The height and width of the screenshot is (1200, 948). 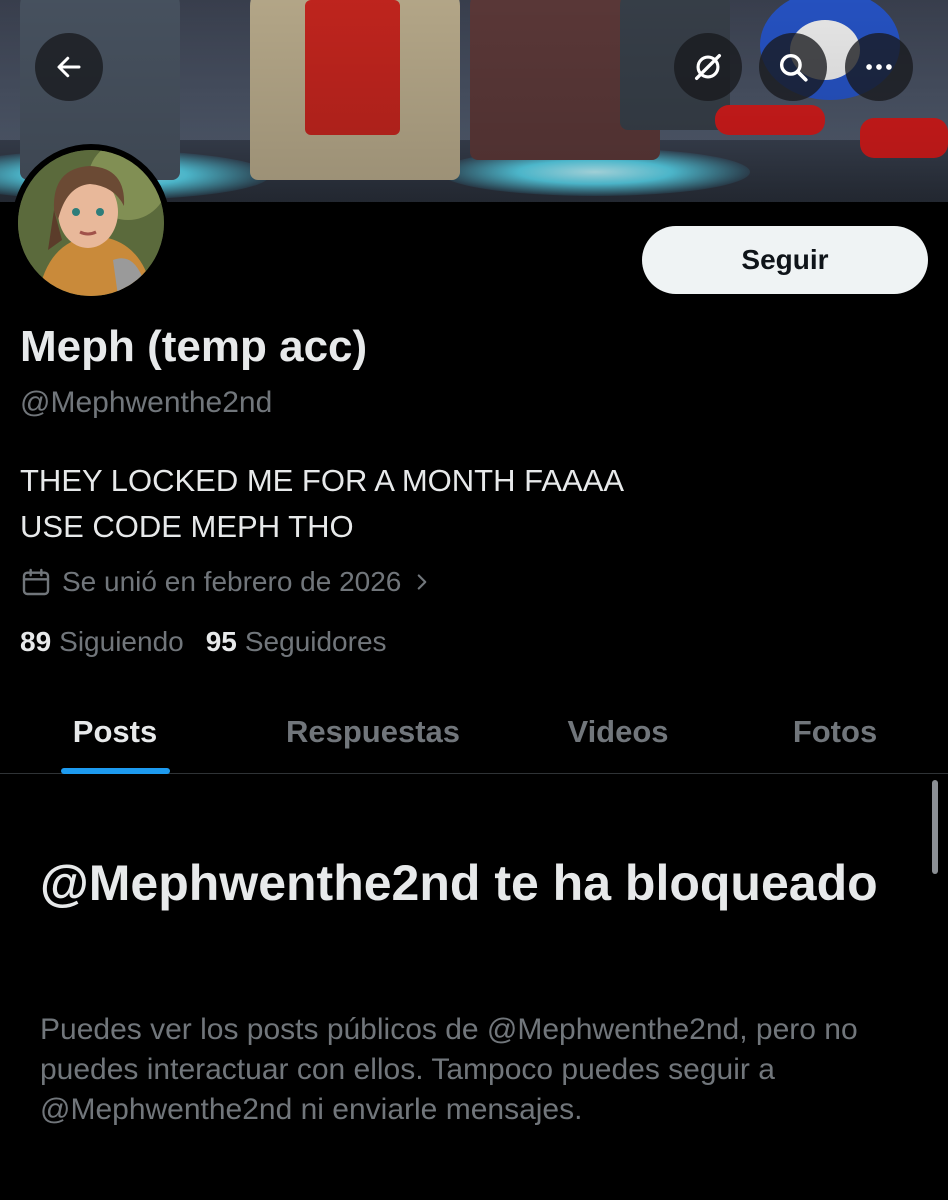 I want to click on blocked-title: @Mephwenthe2nd te ha bloqueado, so click(x=459, y=883).